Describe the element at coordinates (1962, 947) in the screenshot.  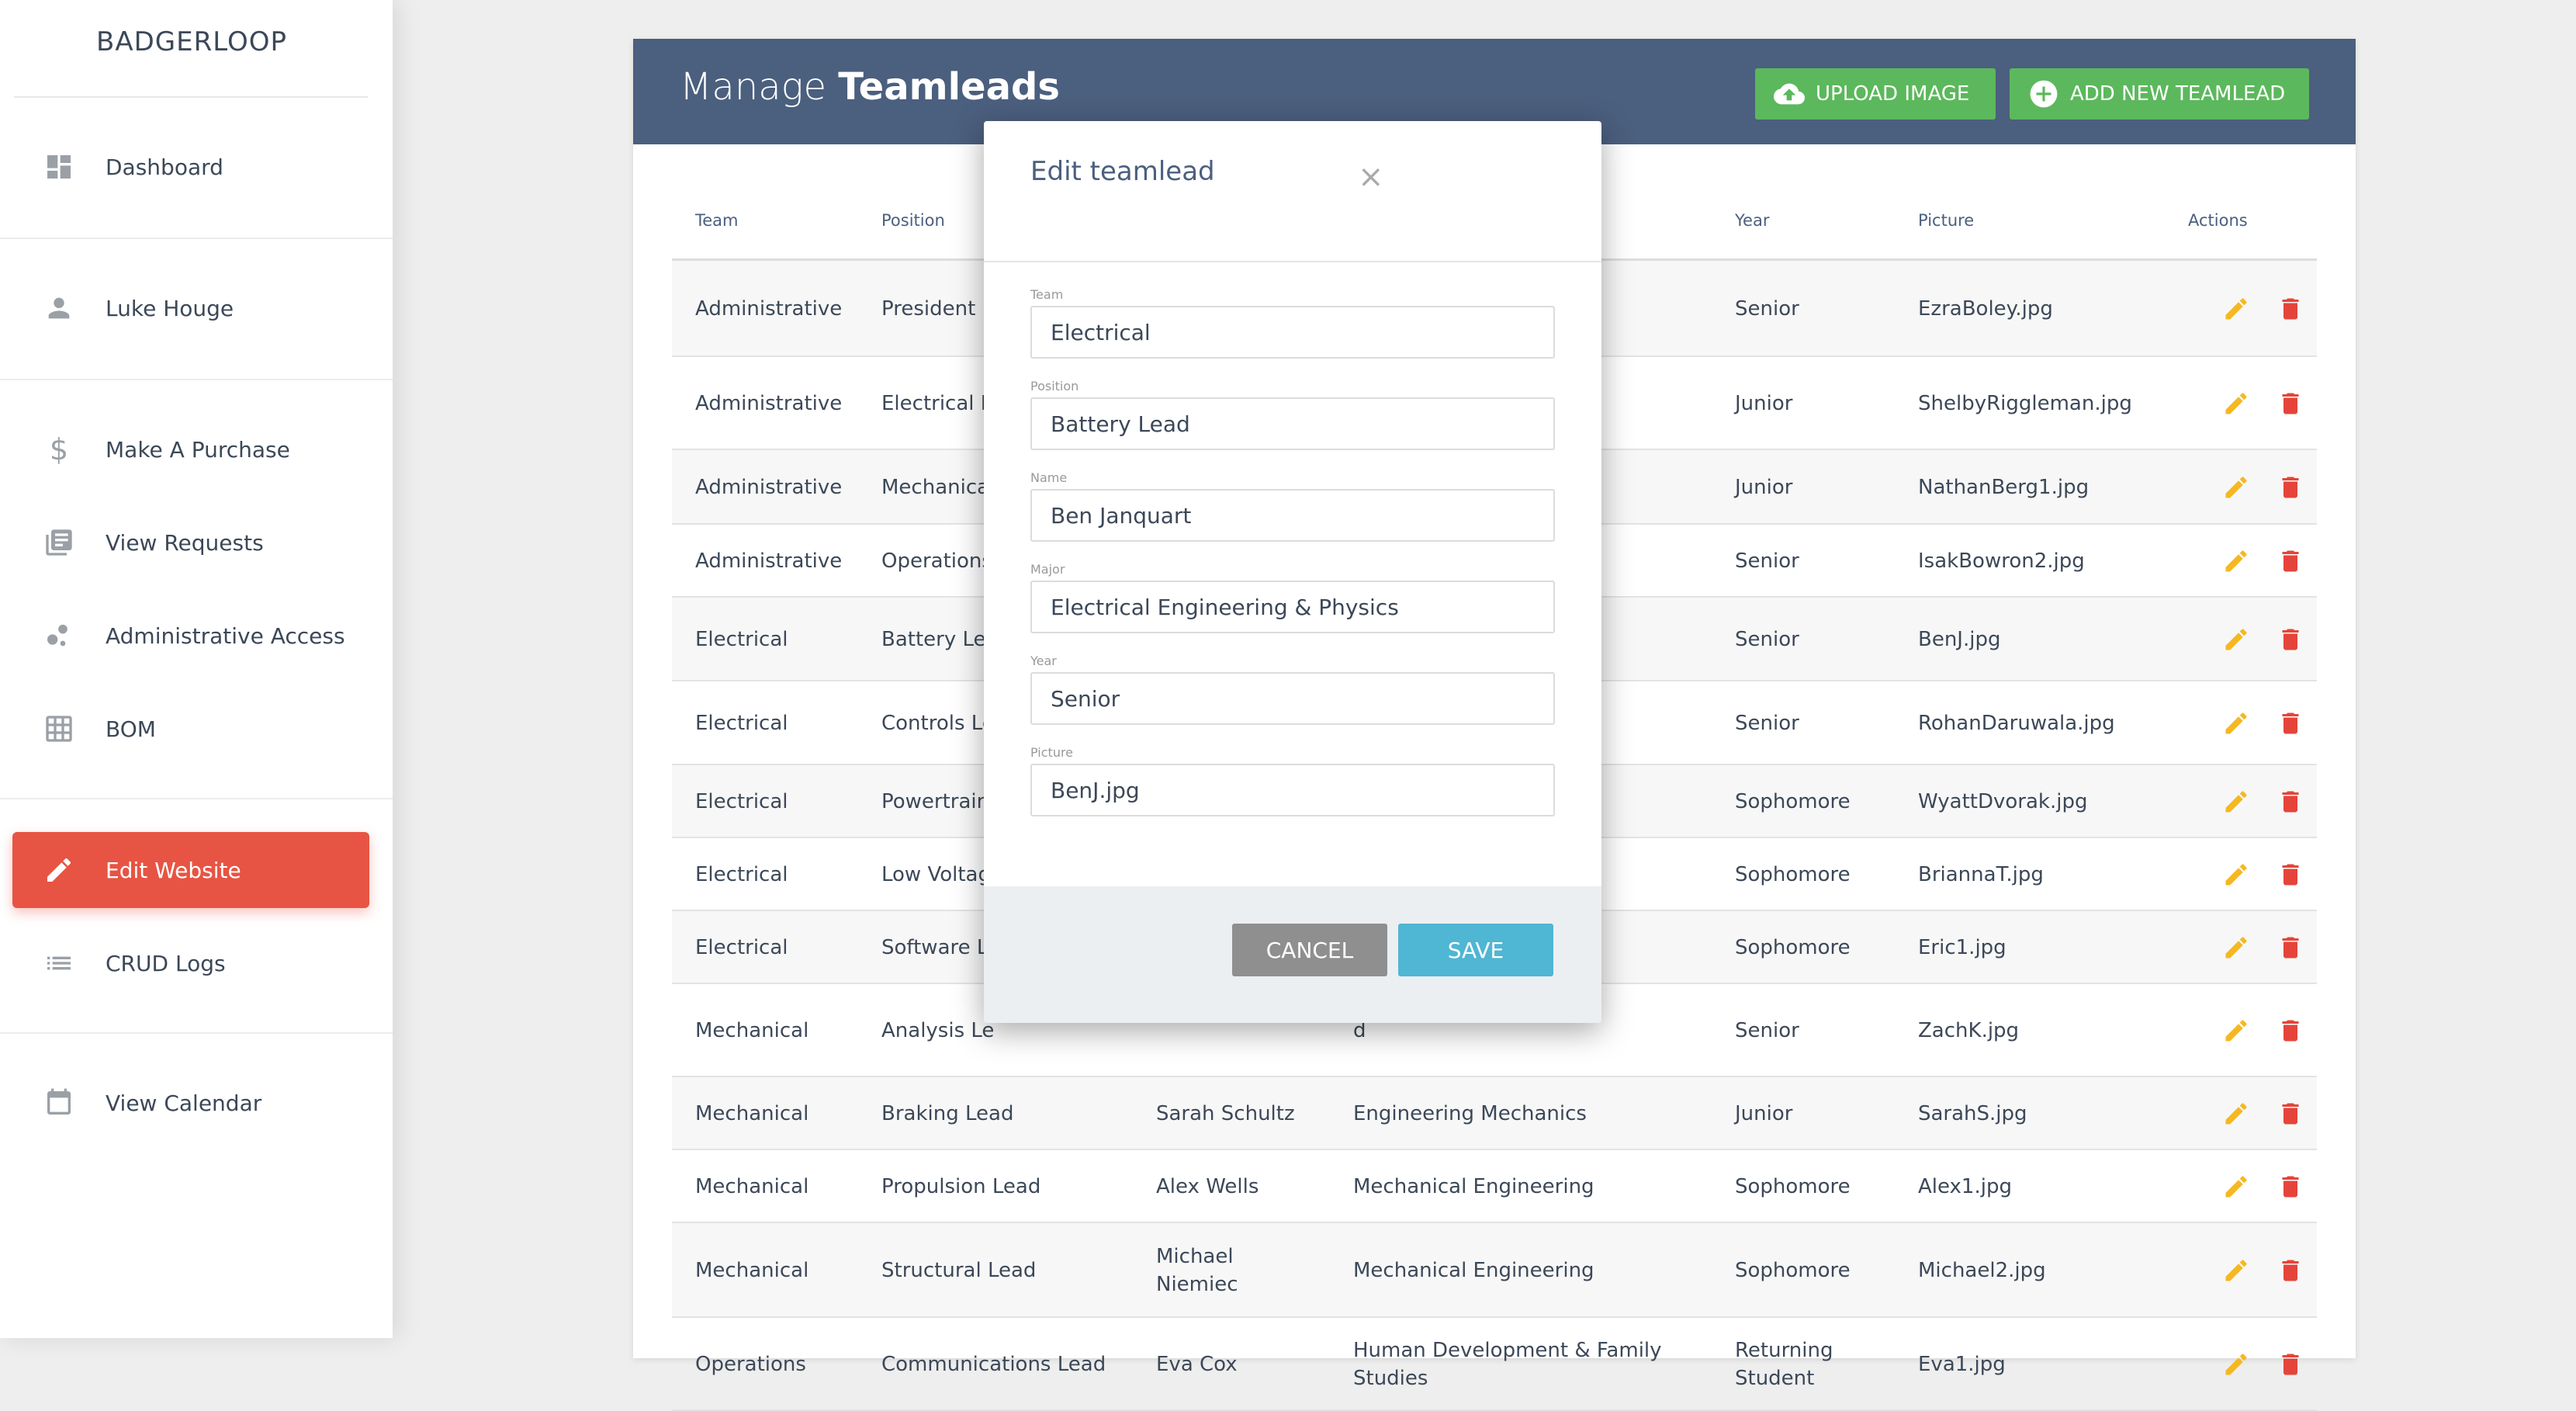
I see `cell-picture: Eric1.jpg` at that location.